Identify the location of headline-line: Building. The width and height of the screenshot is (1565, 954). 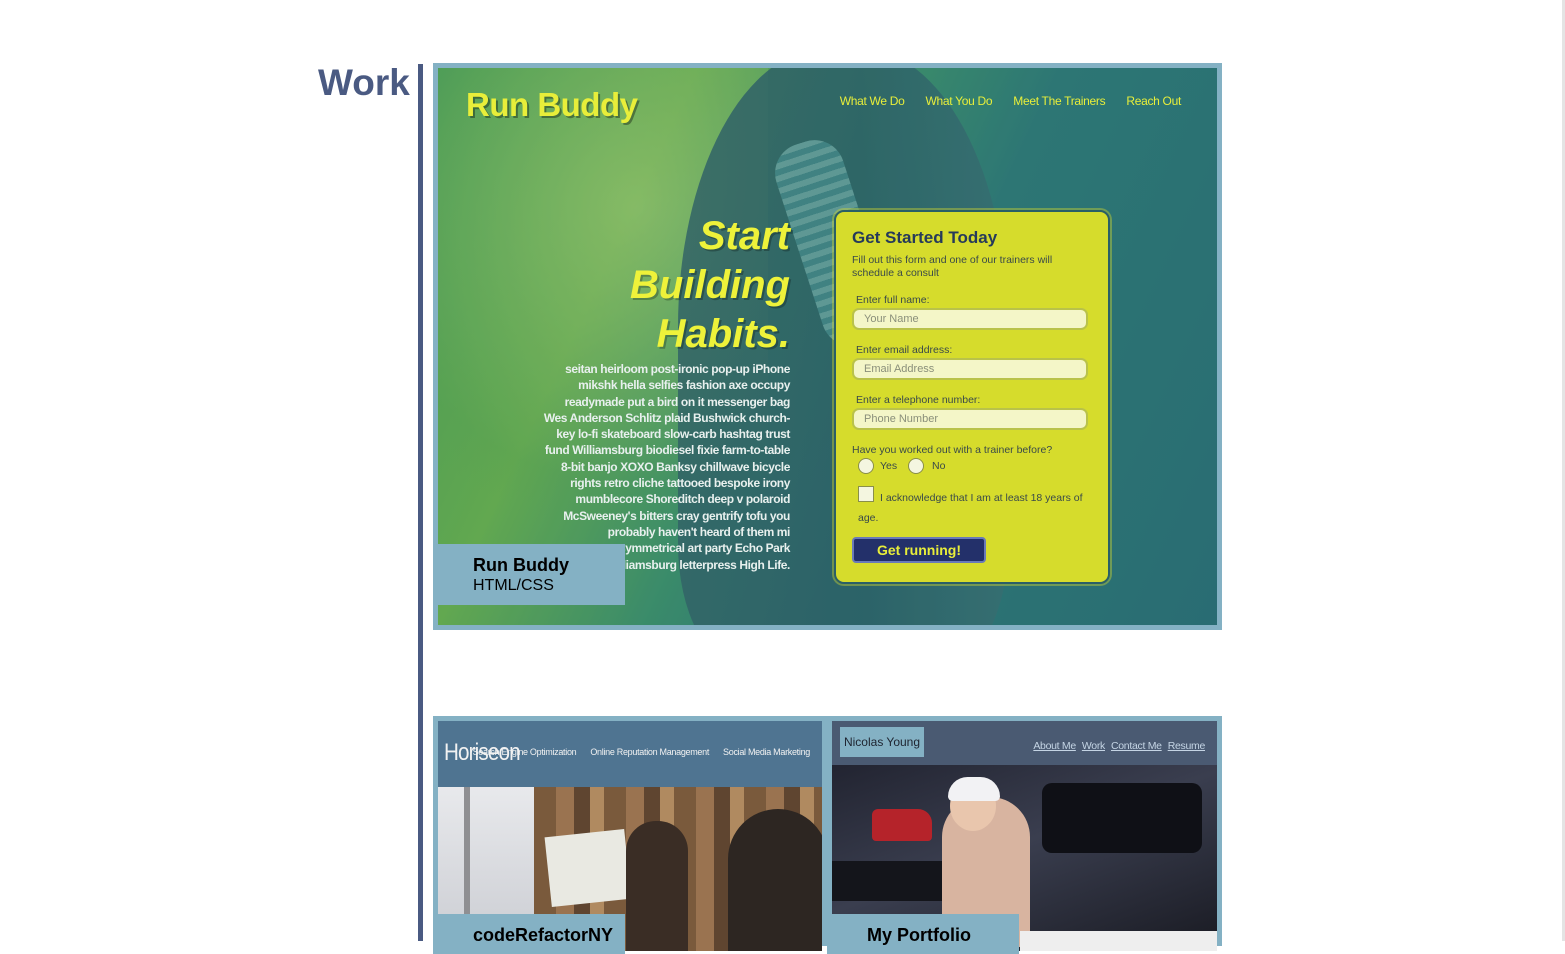
(710, 285).